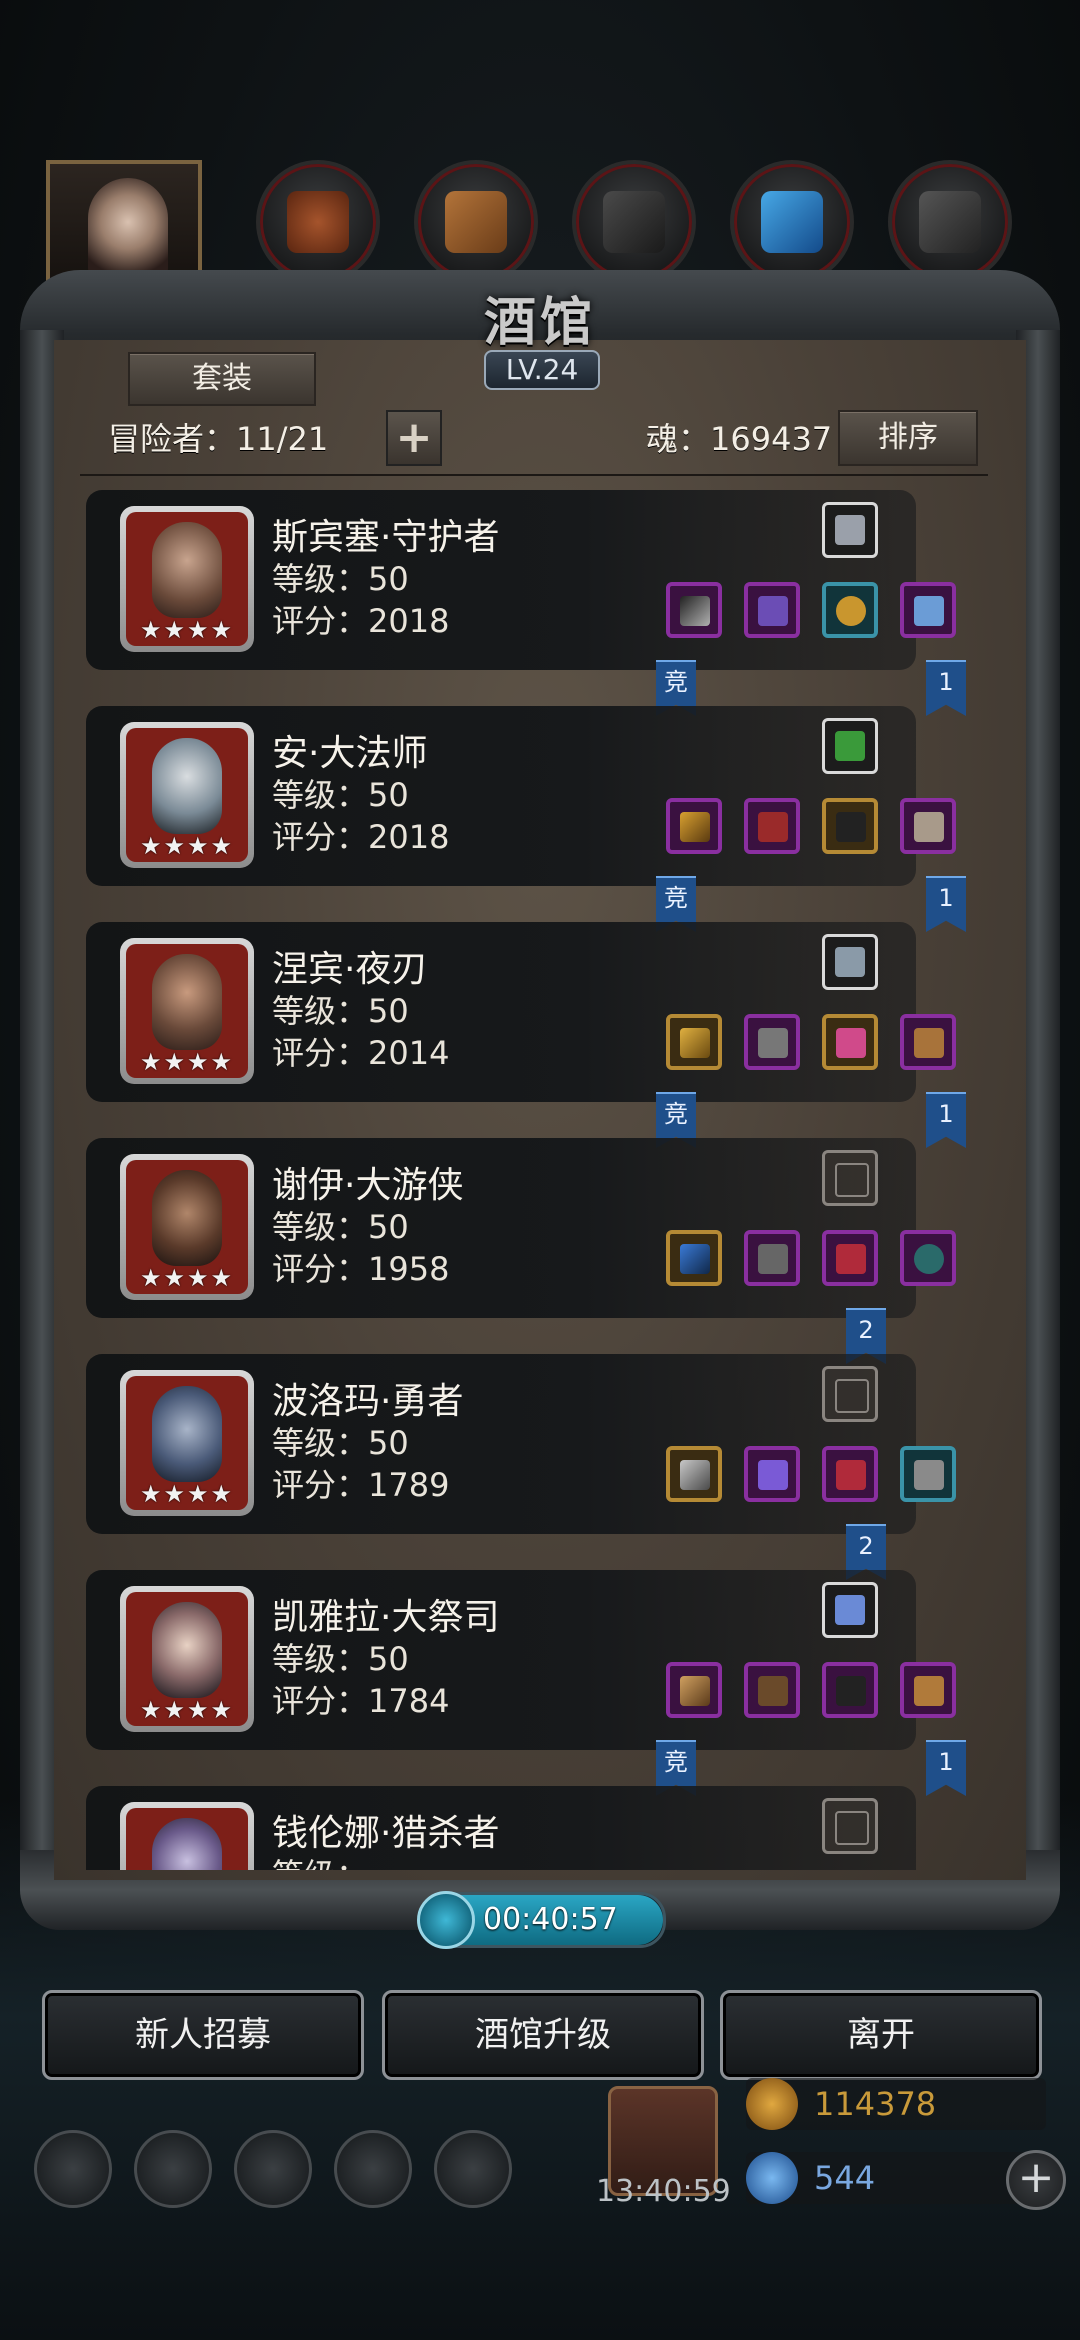  What do you see at coordinates (539, 1035) in the screenshot?
I see `hero-card: ★★★★ 涅宾·夜刃 等级：50 评分：2014 竞 1` at bounding box center [539, 1035].